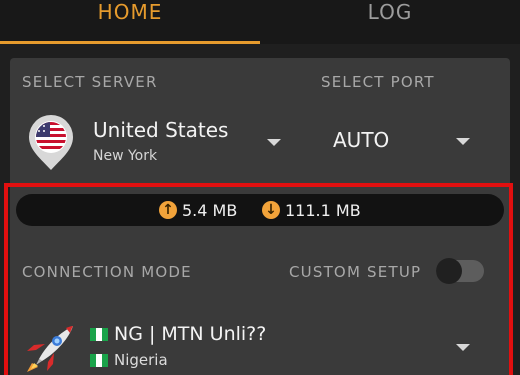 This screenshot has height=375, width=520. What do you see at coordinates (90, 82) in the screenshot?
I see `select-server-label: SELECT SERVER` at bounding box center [90, 82].